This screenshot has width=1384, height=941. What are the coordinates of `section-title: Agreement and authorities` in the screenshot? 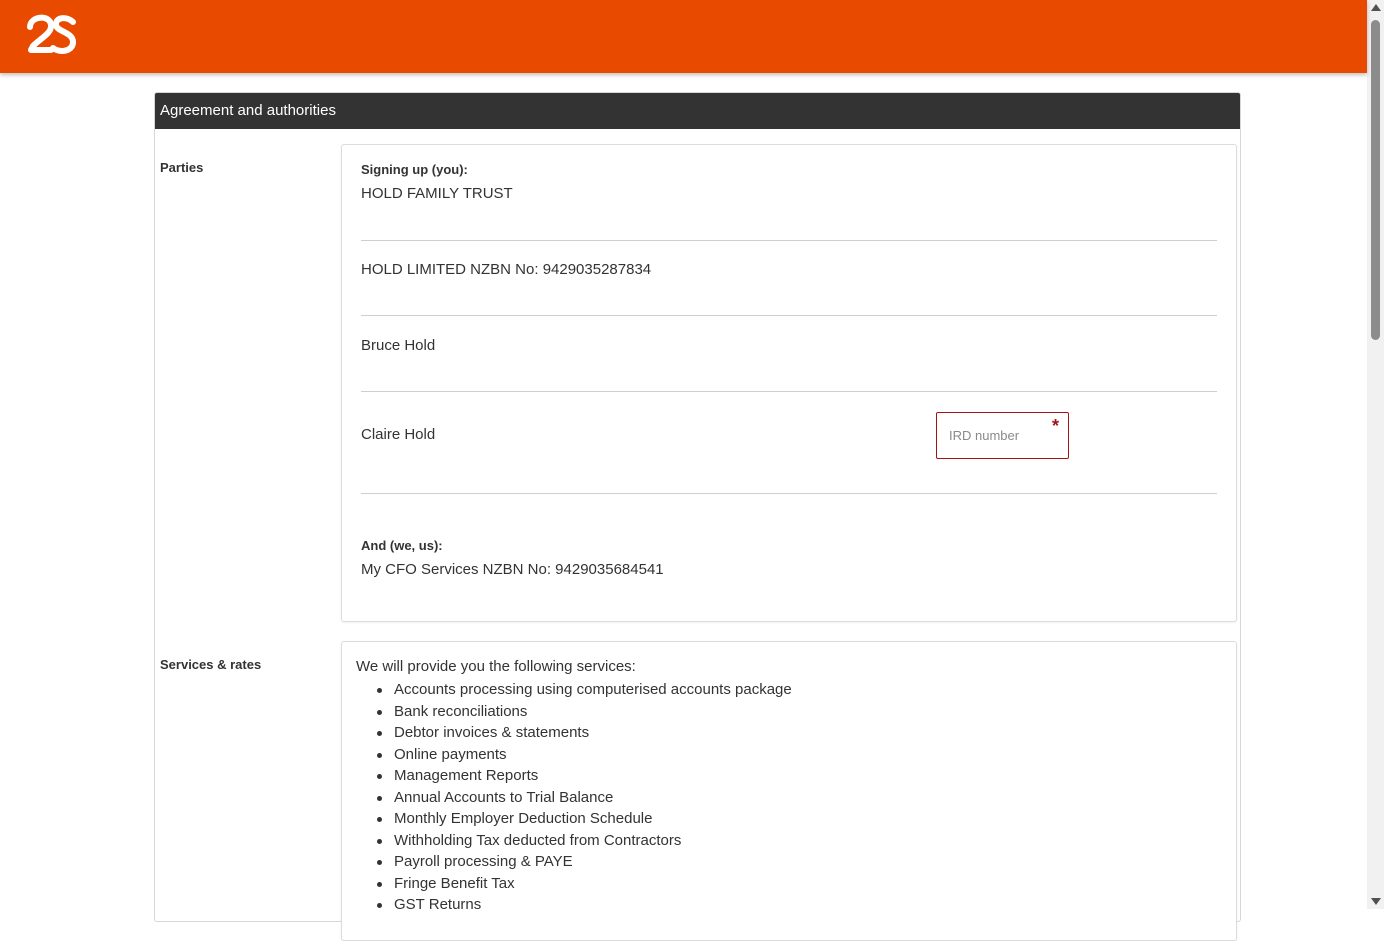 It's located at (697, 111).